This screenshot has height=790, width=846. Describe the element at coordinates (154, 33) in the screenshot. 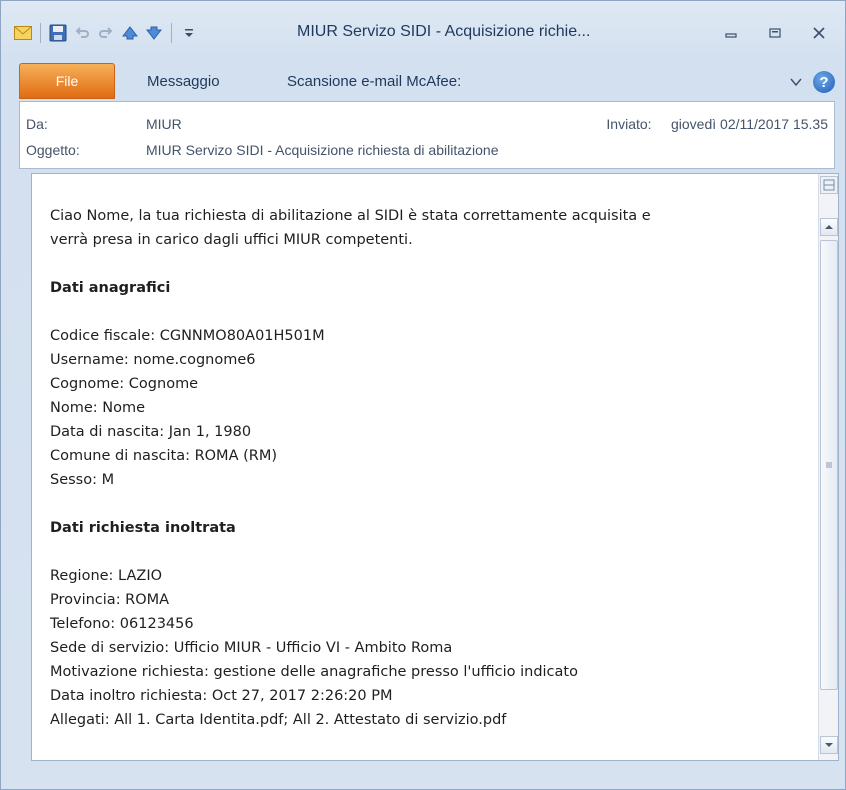

I see `next-item-icon` at that location.